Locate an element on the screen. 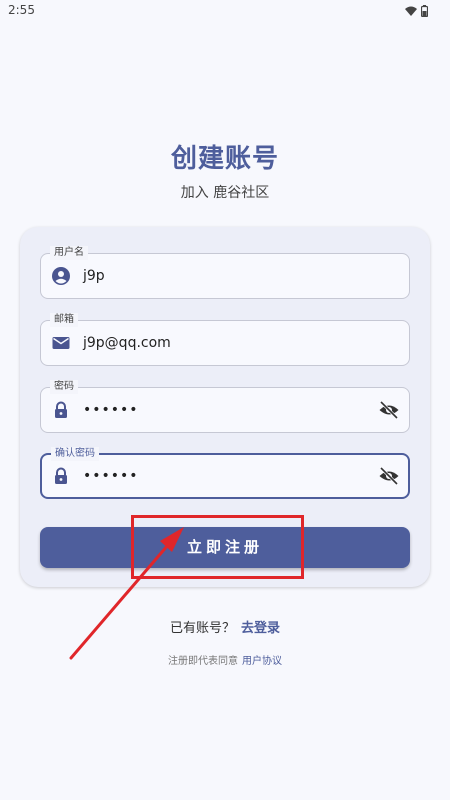 The image size is (450, 800). annotation-arrow is located at coordinates (126, 593).